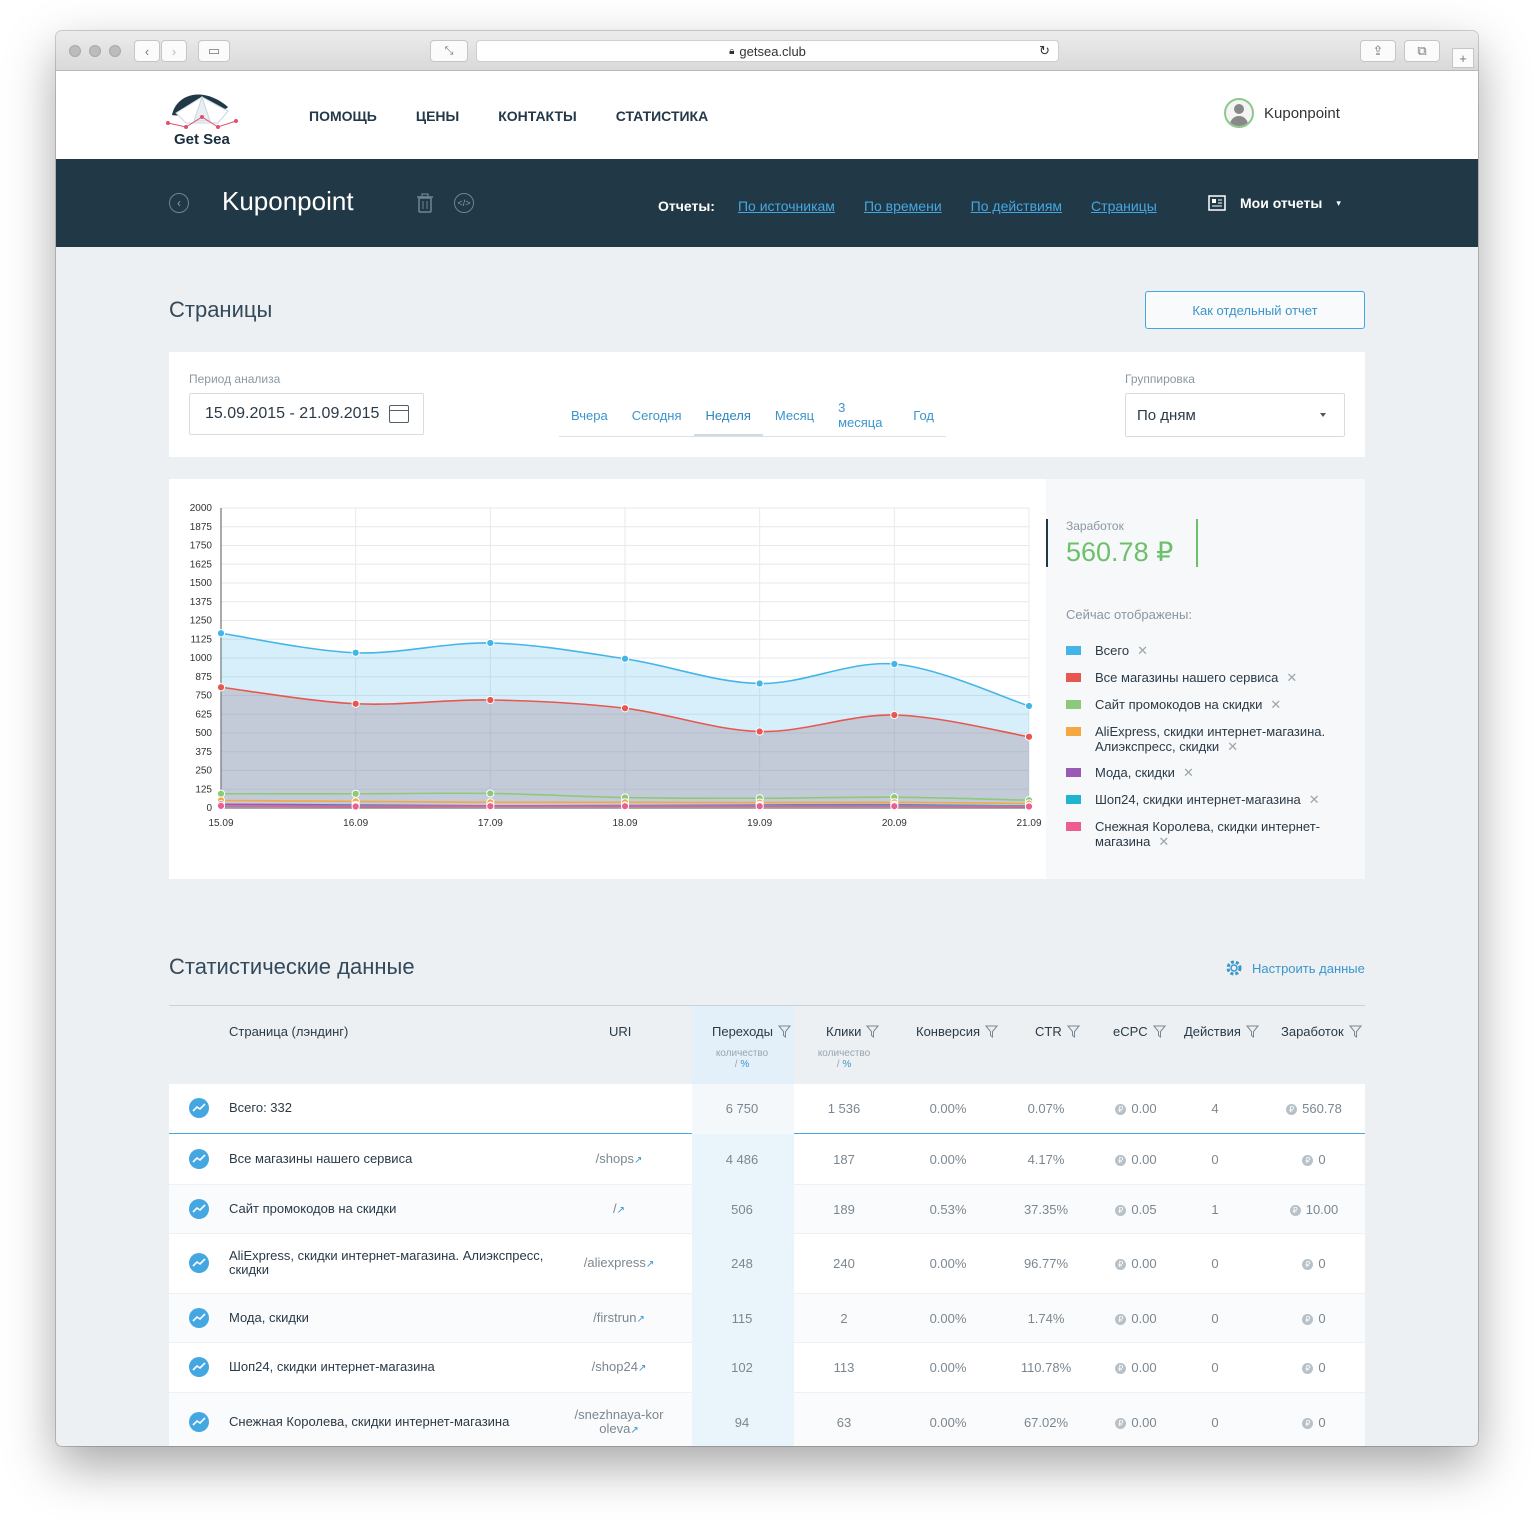 The image size is (1534, 1527). Describe the element at coordinates (1282, 113) in the screenshot. I see `user-menu: Kuponpoint` at that location.